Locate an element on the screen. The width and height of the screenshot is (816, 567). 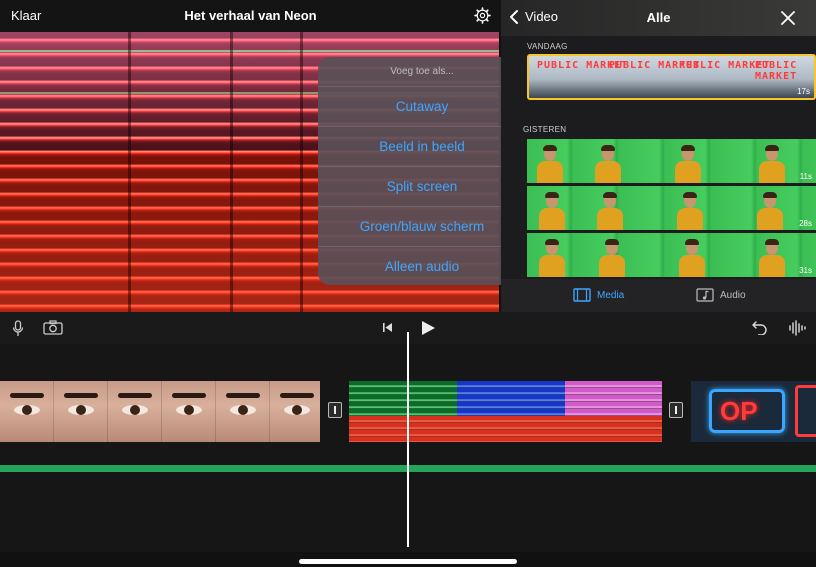
timeline-clip-neon is located at coordinates (505, 411).